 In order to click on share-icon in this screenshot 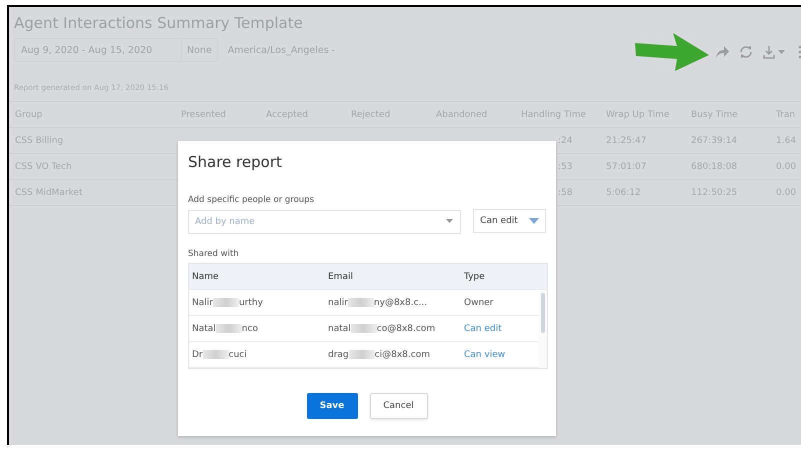, I will do `click(722, 52)`.